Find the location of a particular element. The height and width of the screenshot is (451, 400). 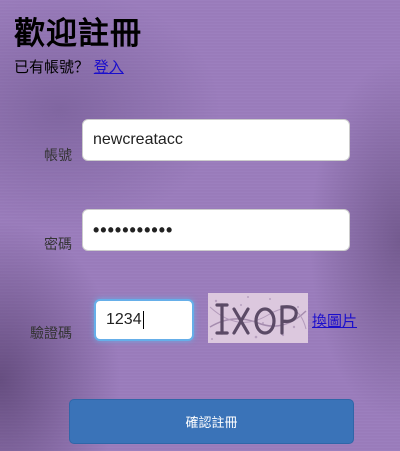

password-masked-value: ••••••••••• is located at coordinates (133, 230).